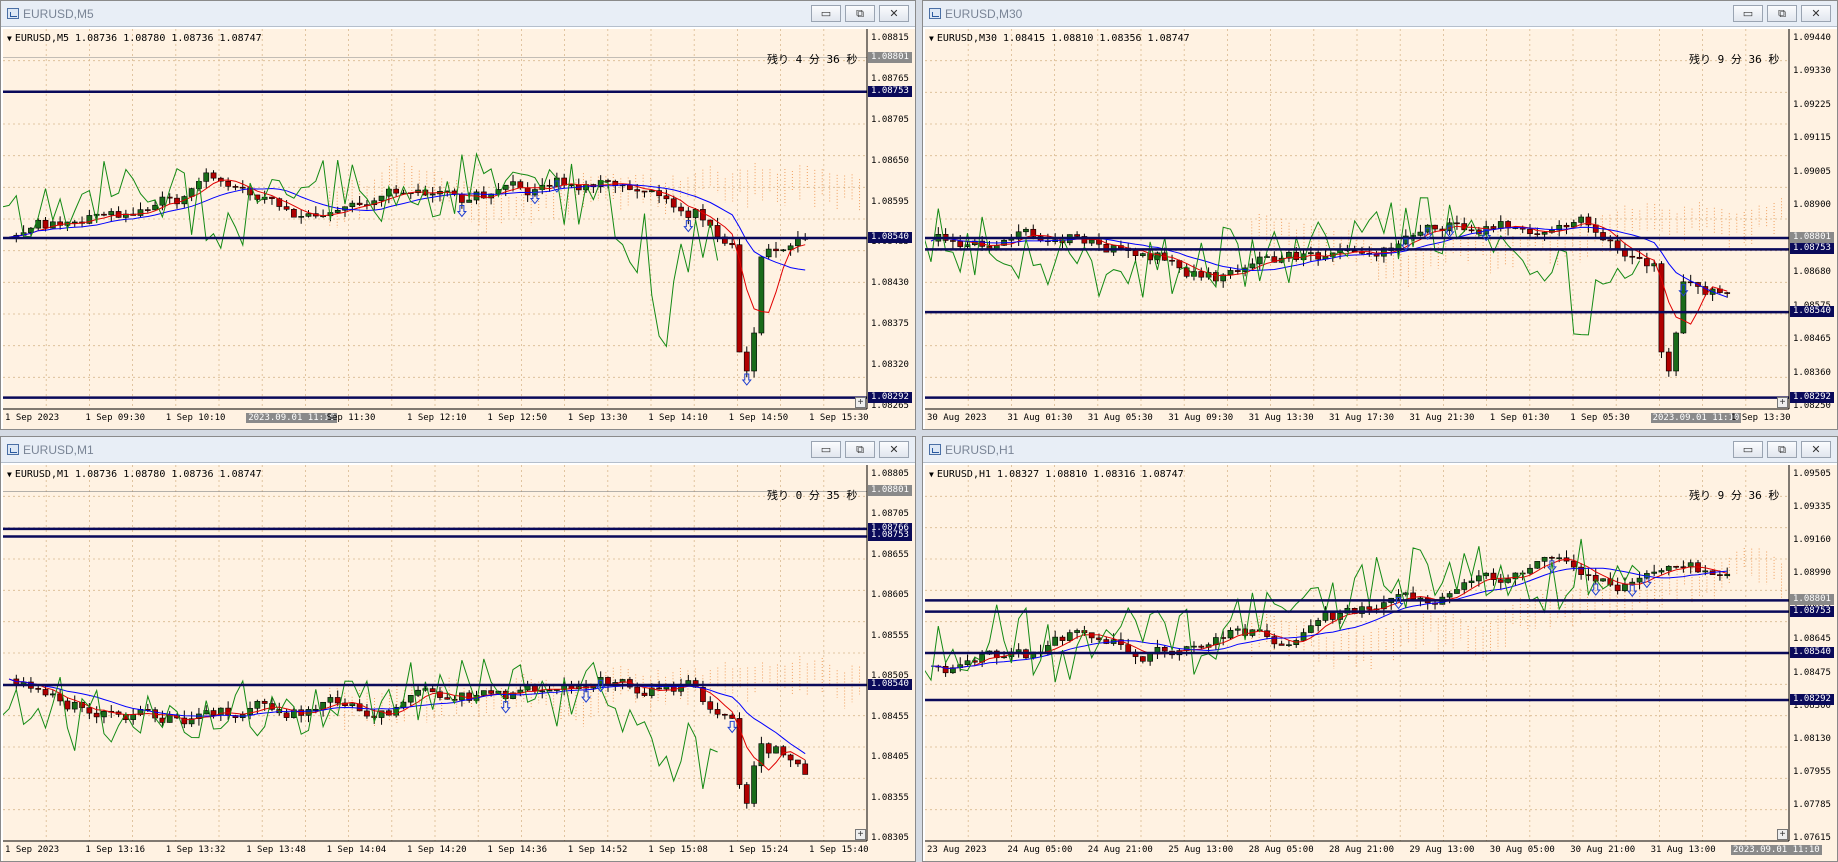  Describe the element at coordinates (1812, 205) in the screenshot. I see `price-axis-label: 1.08900` at that location.